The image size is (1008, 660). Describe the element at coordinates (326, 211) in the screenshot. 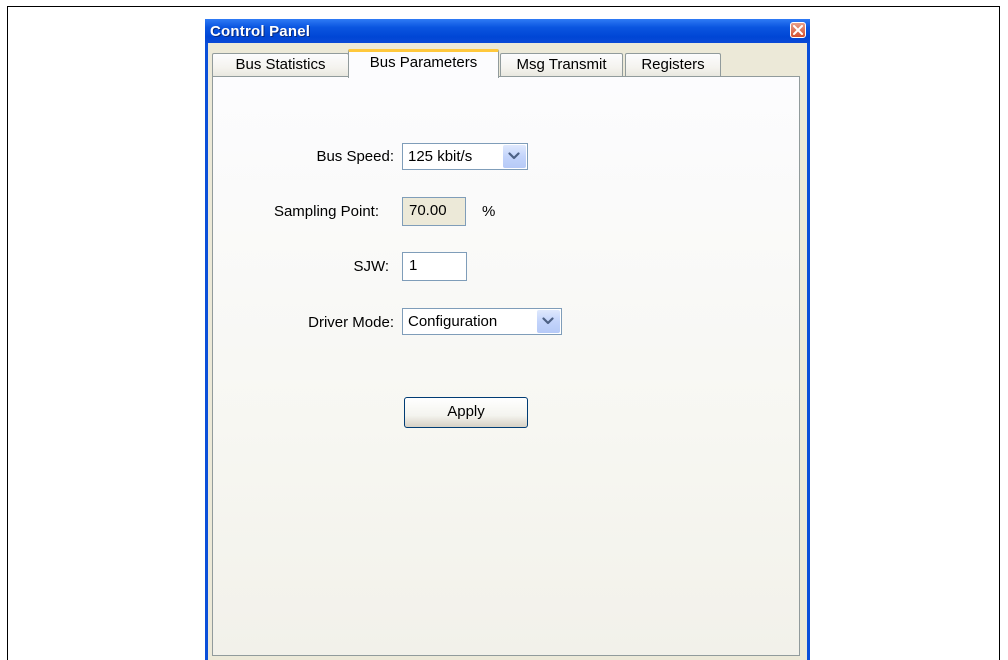

I see `sampling-point-label: Sampling Point:` at that location.